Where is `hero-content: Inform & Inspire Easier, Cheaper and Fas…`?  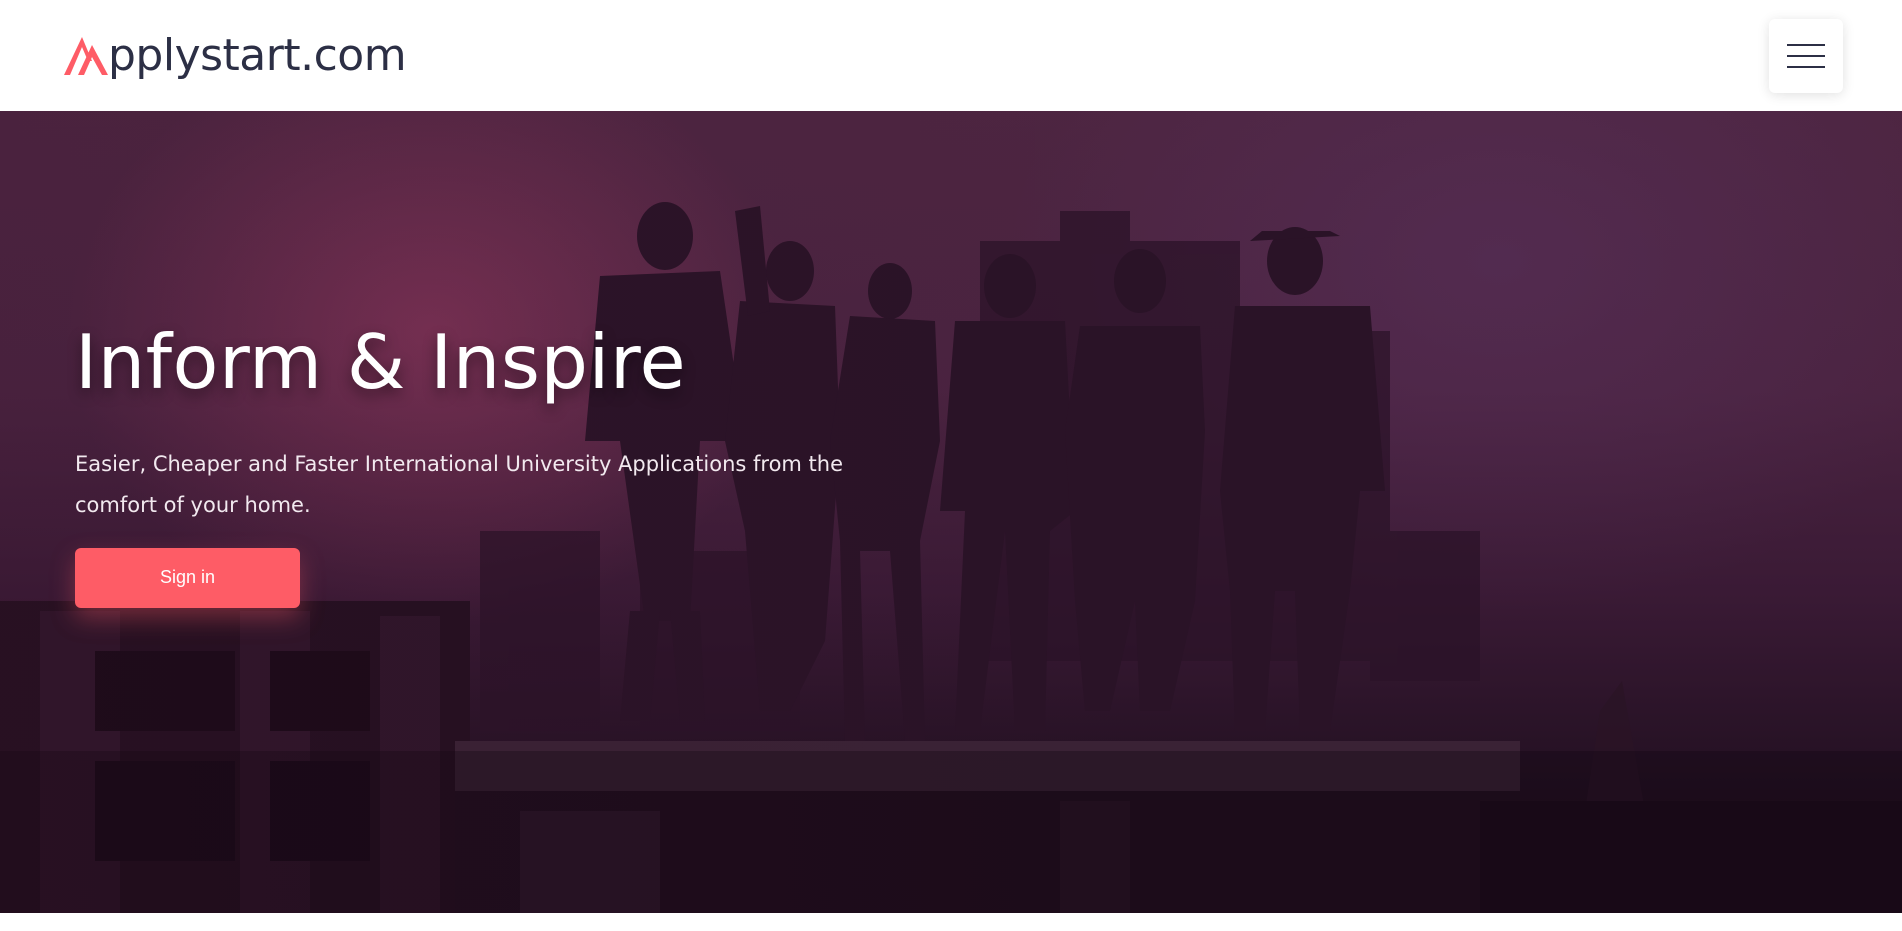 hero-content: Inform & Inspire Easier, Cheaper and Fas… is located at coordinates (485, 464).